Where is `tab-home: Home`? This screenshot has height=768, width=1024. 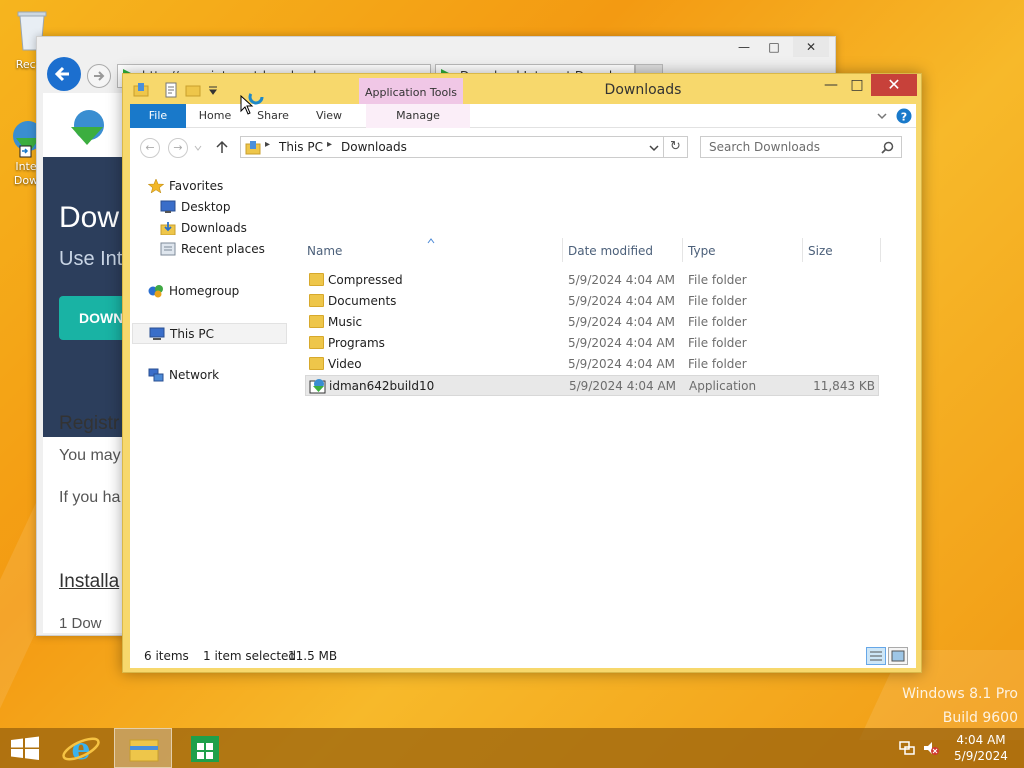
tab-home: Home is located at coordinates (215, 116).